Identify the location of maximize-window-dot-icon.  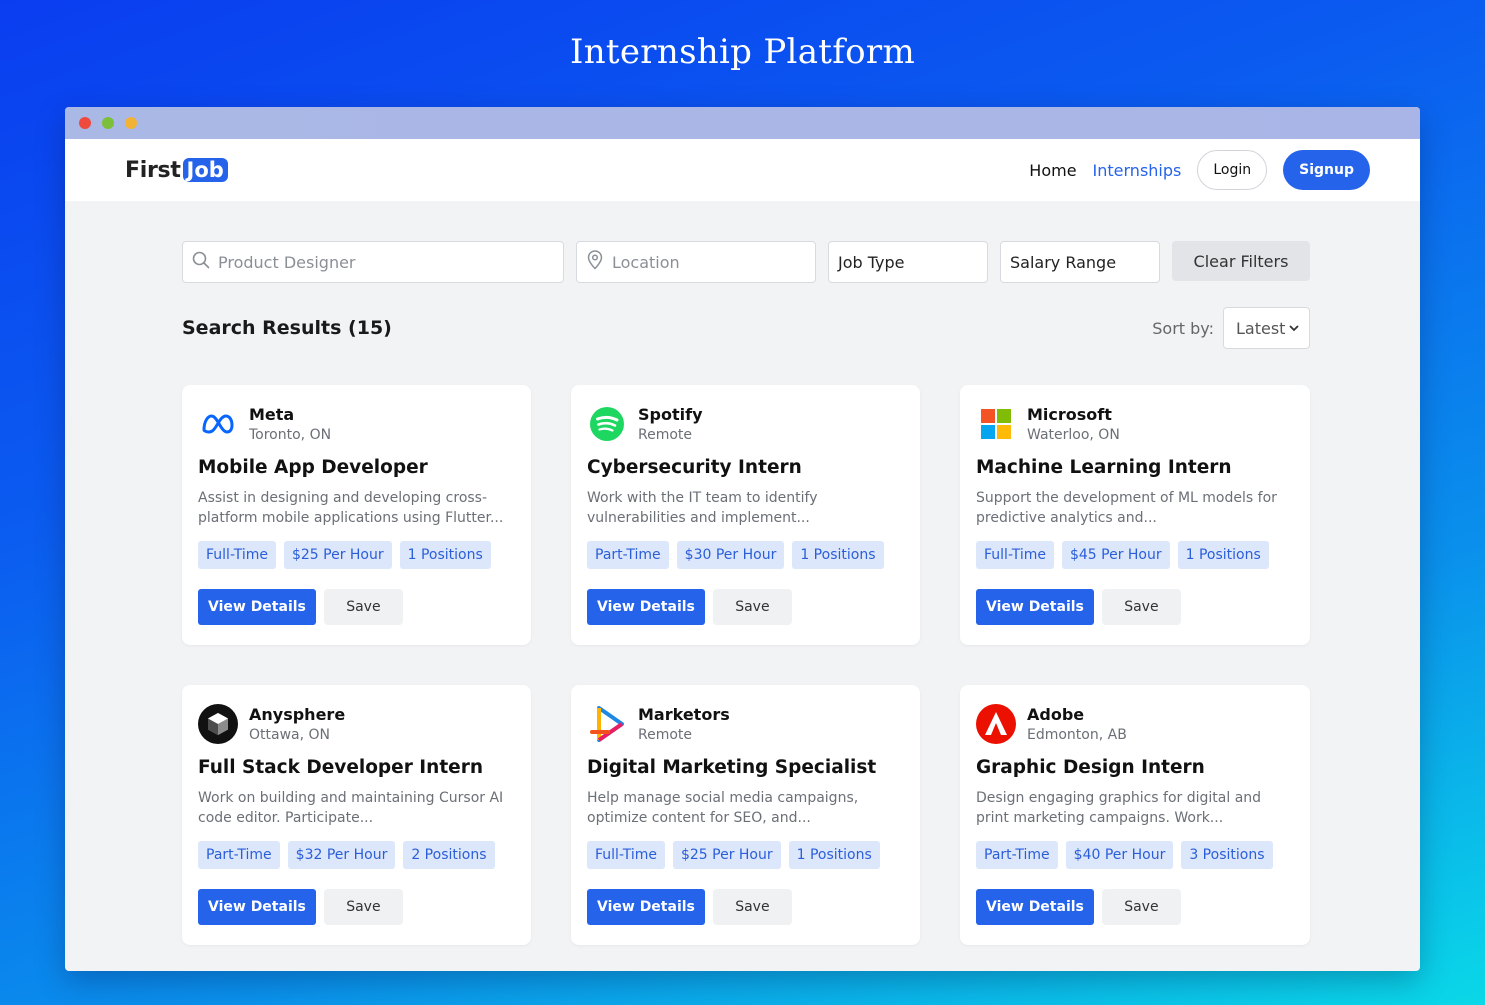
(108, 123).